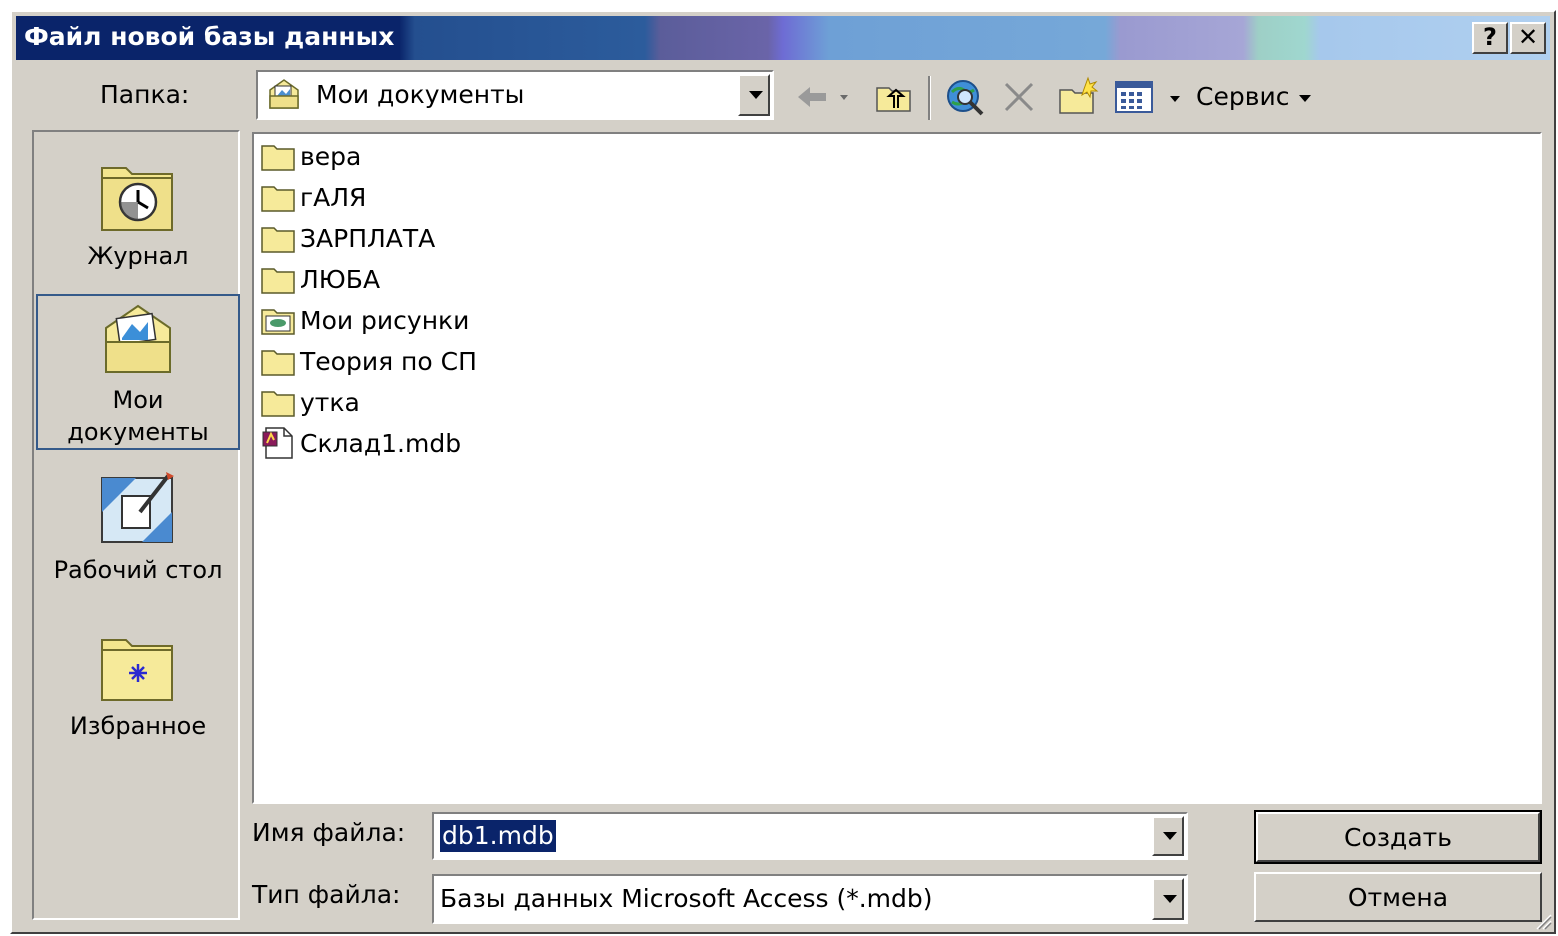 The image size is (1558, 936). I want to click on history-icon, so click(137, 199).